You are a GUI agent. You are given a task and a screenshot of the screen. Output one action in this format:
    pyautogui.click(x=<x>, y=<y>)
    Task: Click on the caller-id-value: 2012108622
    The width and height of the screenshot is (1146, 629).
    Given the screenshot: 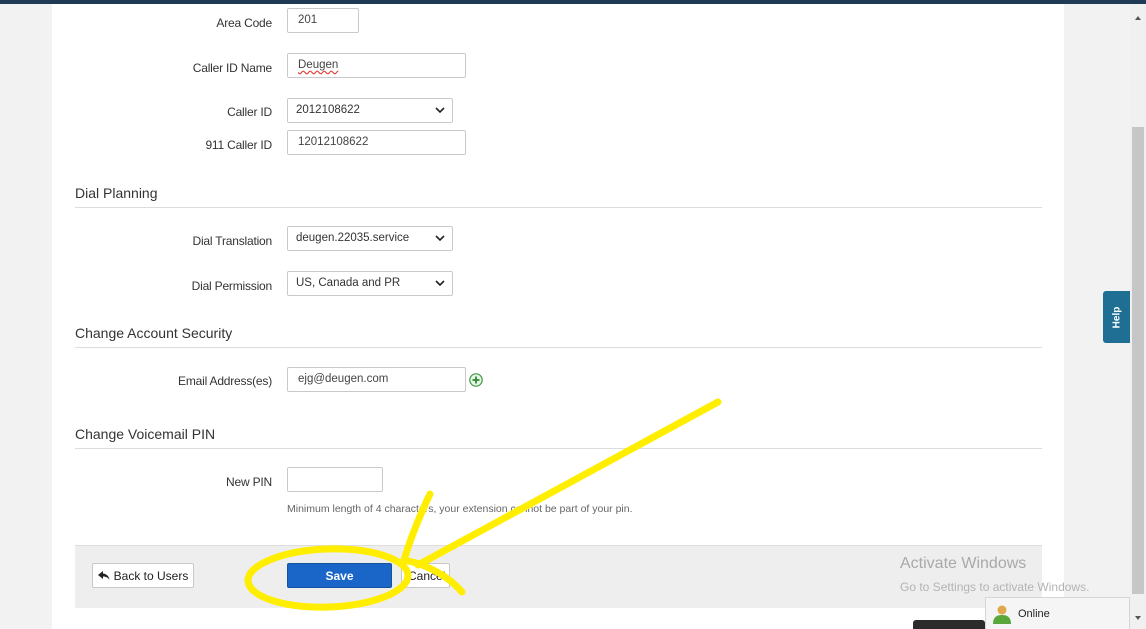 What is the action you would take?
    pyautogui.click(x=328, y=110)
    